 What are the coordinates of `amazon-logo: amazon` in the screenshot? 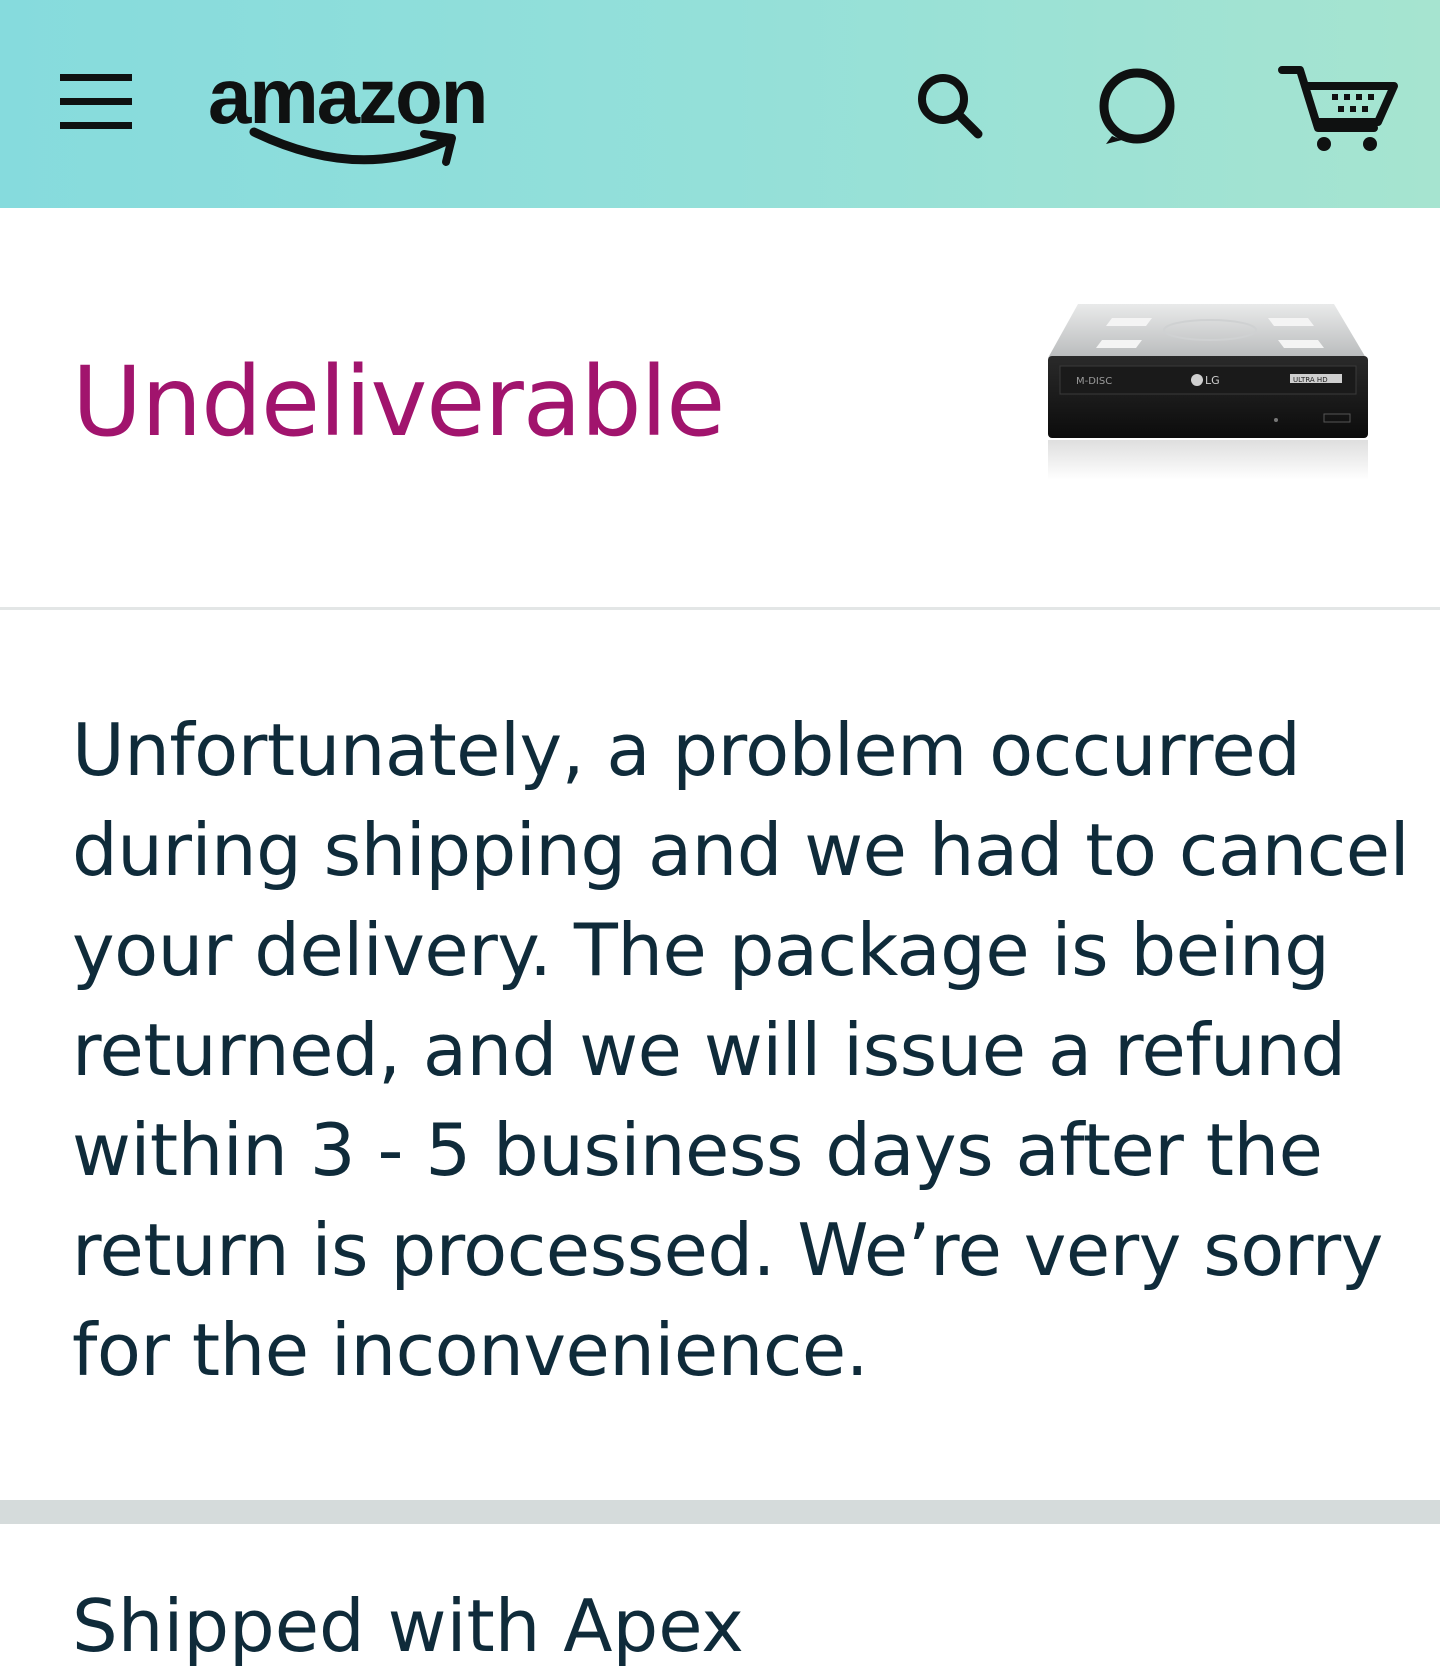 It's located at (368, 110).